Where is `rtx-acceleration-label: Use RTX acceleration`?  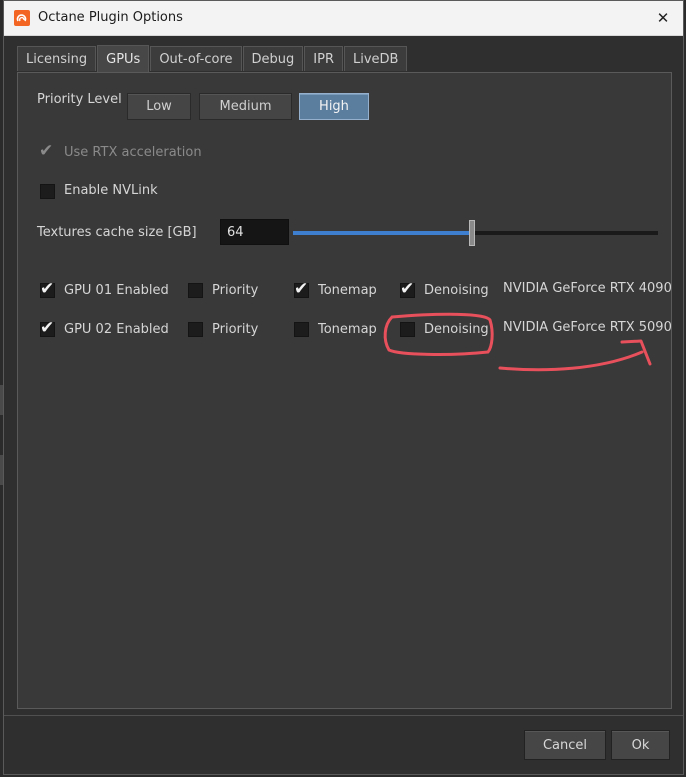
rtx-acceleration-label: Use RTX acceleration is located at coordinates (133, 152).